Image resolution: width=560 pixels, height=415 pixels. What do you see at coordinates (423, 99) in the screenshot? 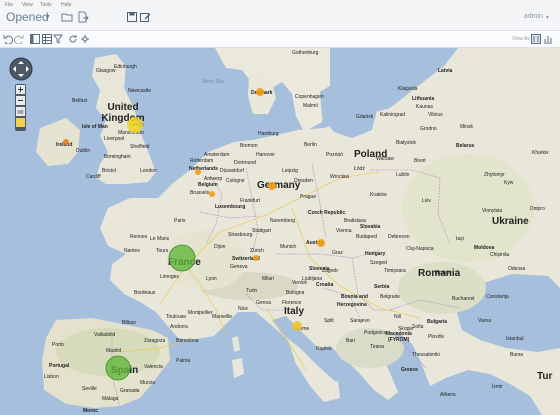
I see `country-label: Lithuania` at bounding box center [423, 99].